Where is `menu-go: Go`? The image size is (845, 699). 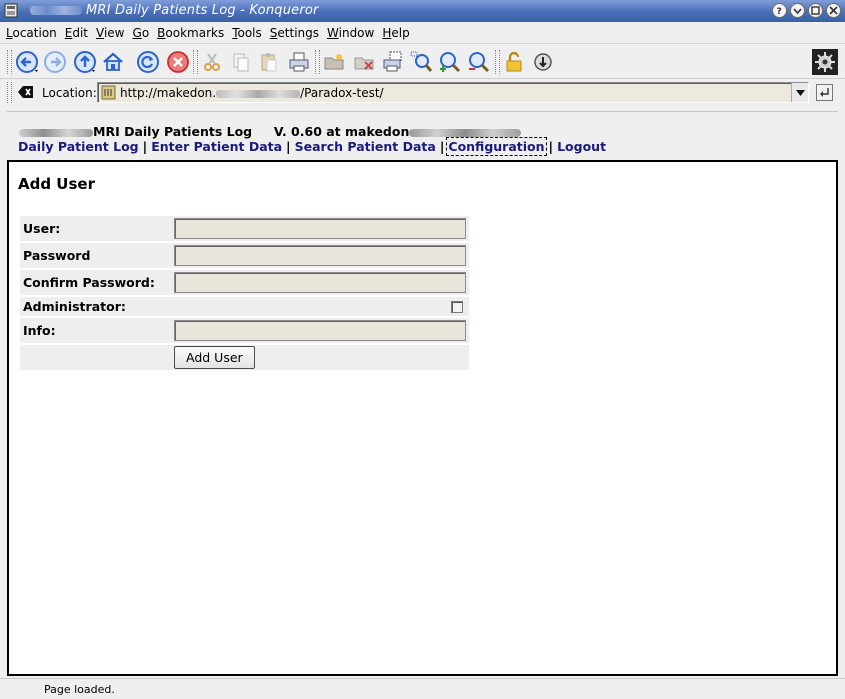 menu-go: Go is located at coordinates (141, 33).